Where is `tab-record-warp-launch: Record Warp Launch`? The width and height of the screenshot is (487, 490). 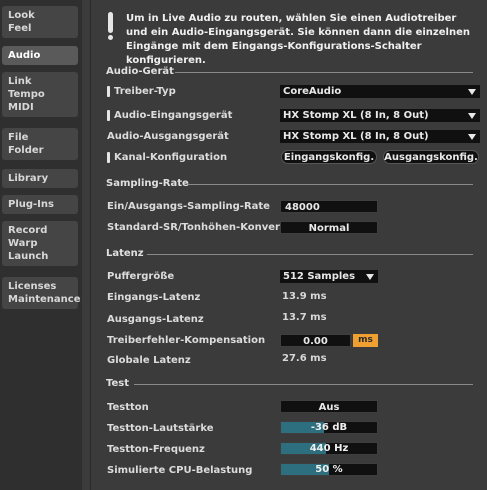
tab-record-warp-launch: Record Warp Launch is located at coordinates (40, 243).